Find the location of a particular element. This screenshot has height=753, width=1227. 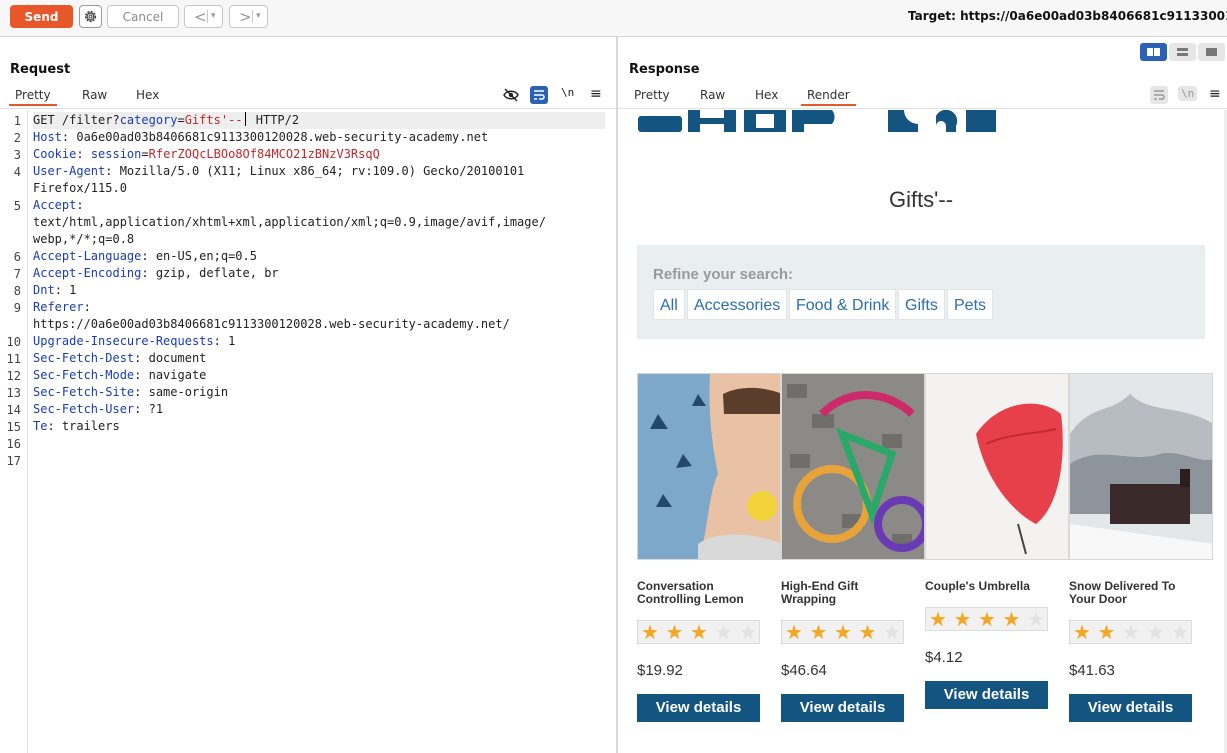

forward-button: > ▾ is located at coordinates (248, 16).